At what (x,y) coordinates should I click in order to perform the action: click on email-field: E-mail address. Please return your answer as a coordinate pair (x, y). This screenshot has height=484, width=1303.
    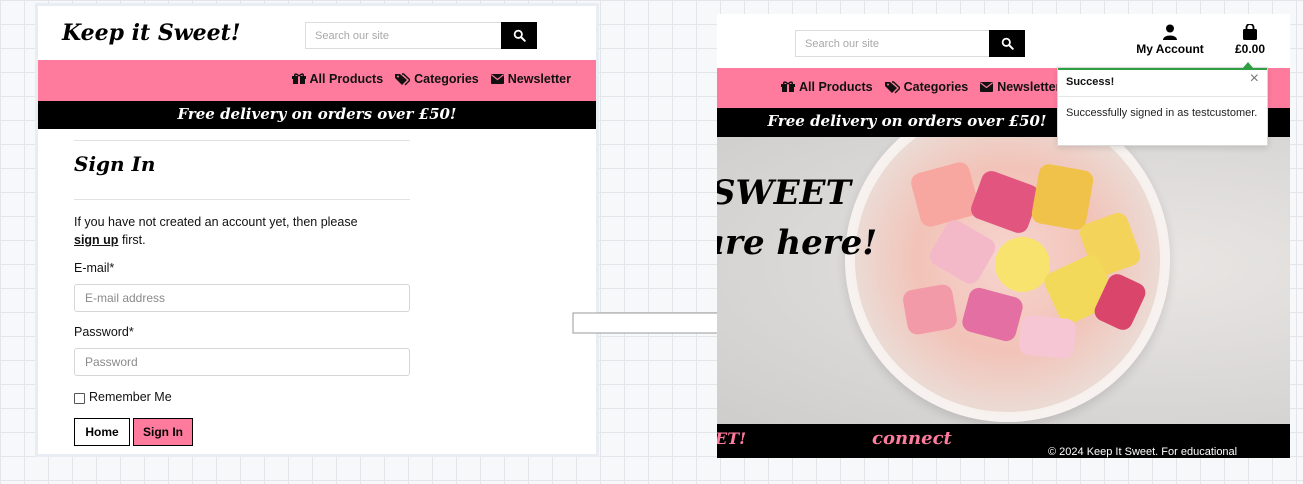
    Looking at the image, I should click on (242, 298).